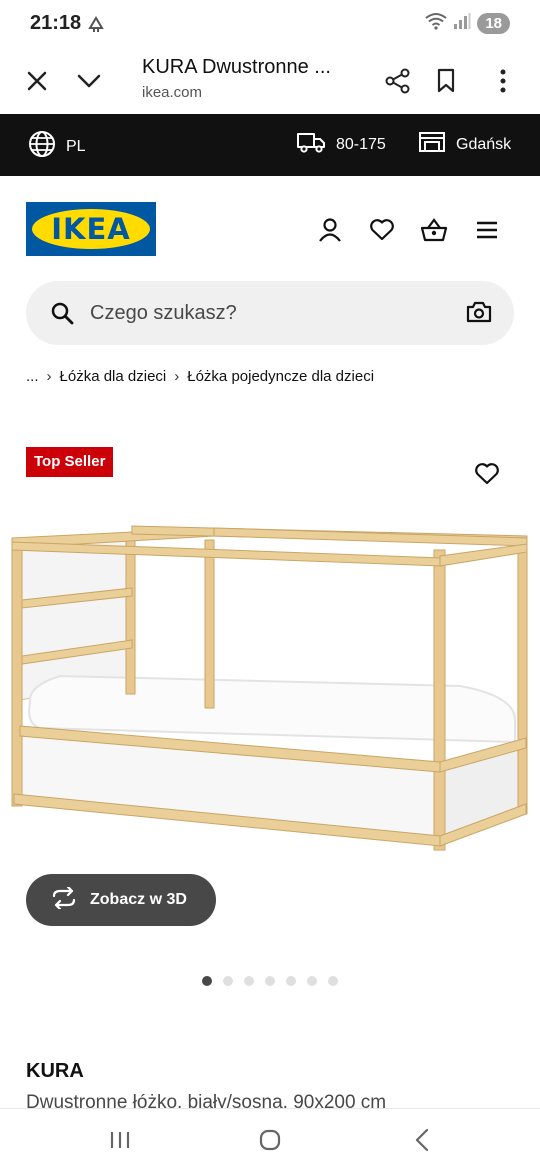  I want to click on tab-url: ikea.com, so click(172, 92).